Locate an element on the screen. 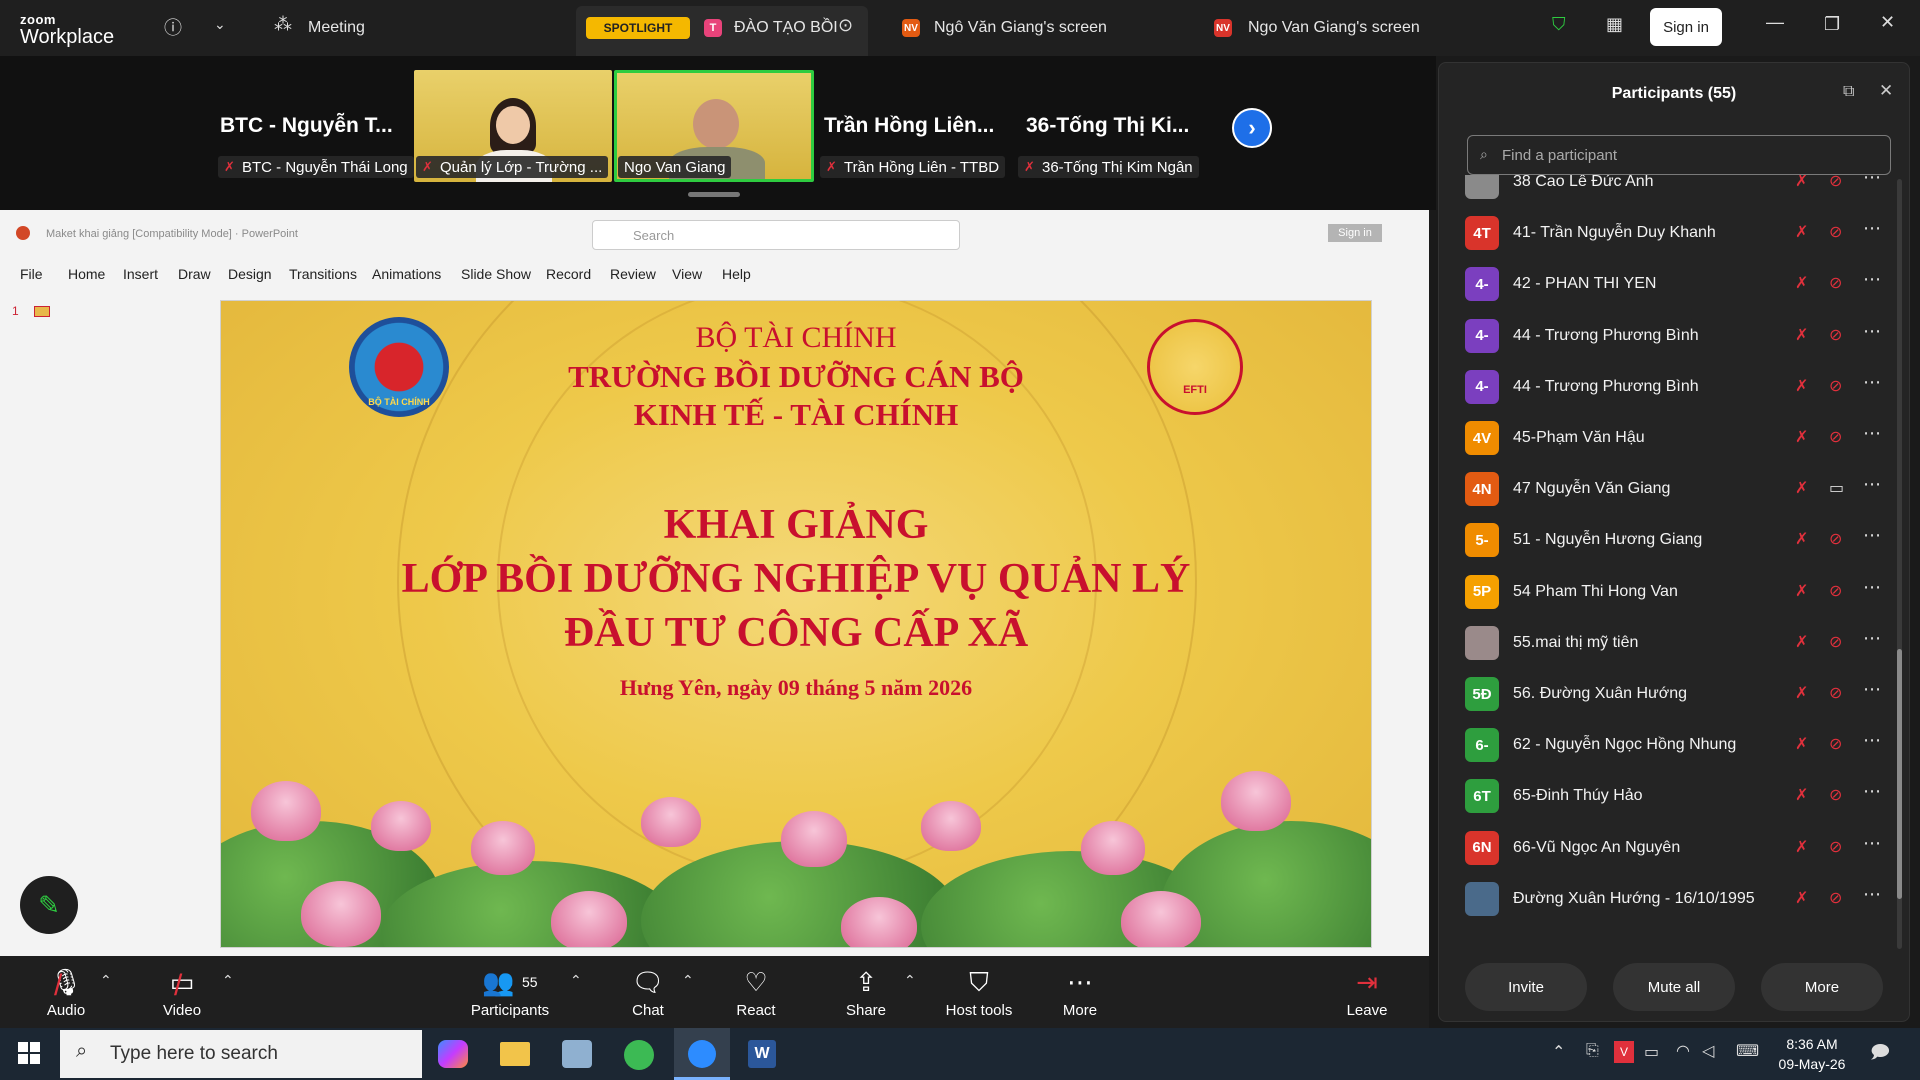  ppt-menu-design: Design is located at coordinates (250, 274).